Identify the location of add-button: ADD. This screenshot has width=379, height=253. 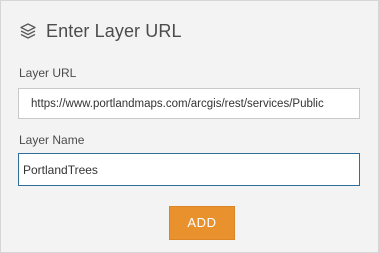
(202, 223).